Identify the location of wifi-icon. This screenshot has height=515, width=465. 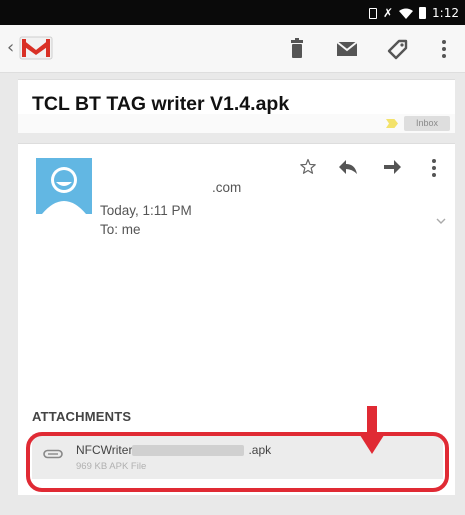
(406, 13).